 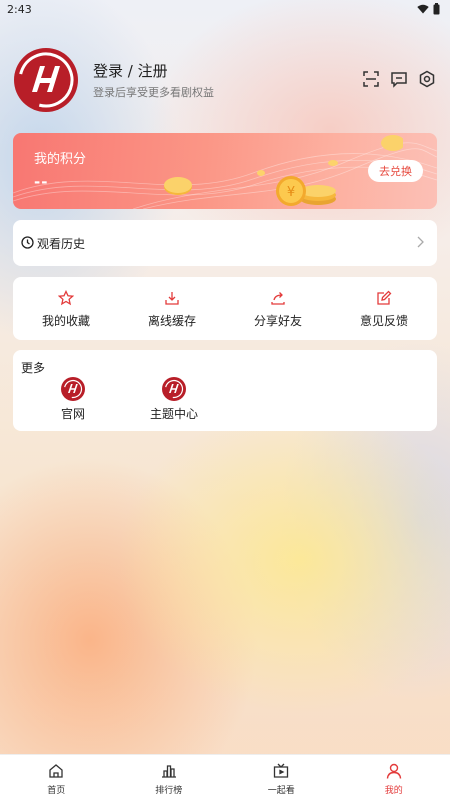 I want to click on tab-ranking-label: 排行榜, so click(x=169, y=791).